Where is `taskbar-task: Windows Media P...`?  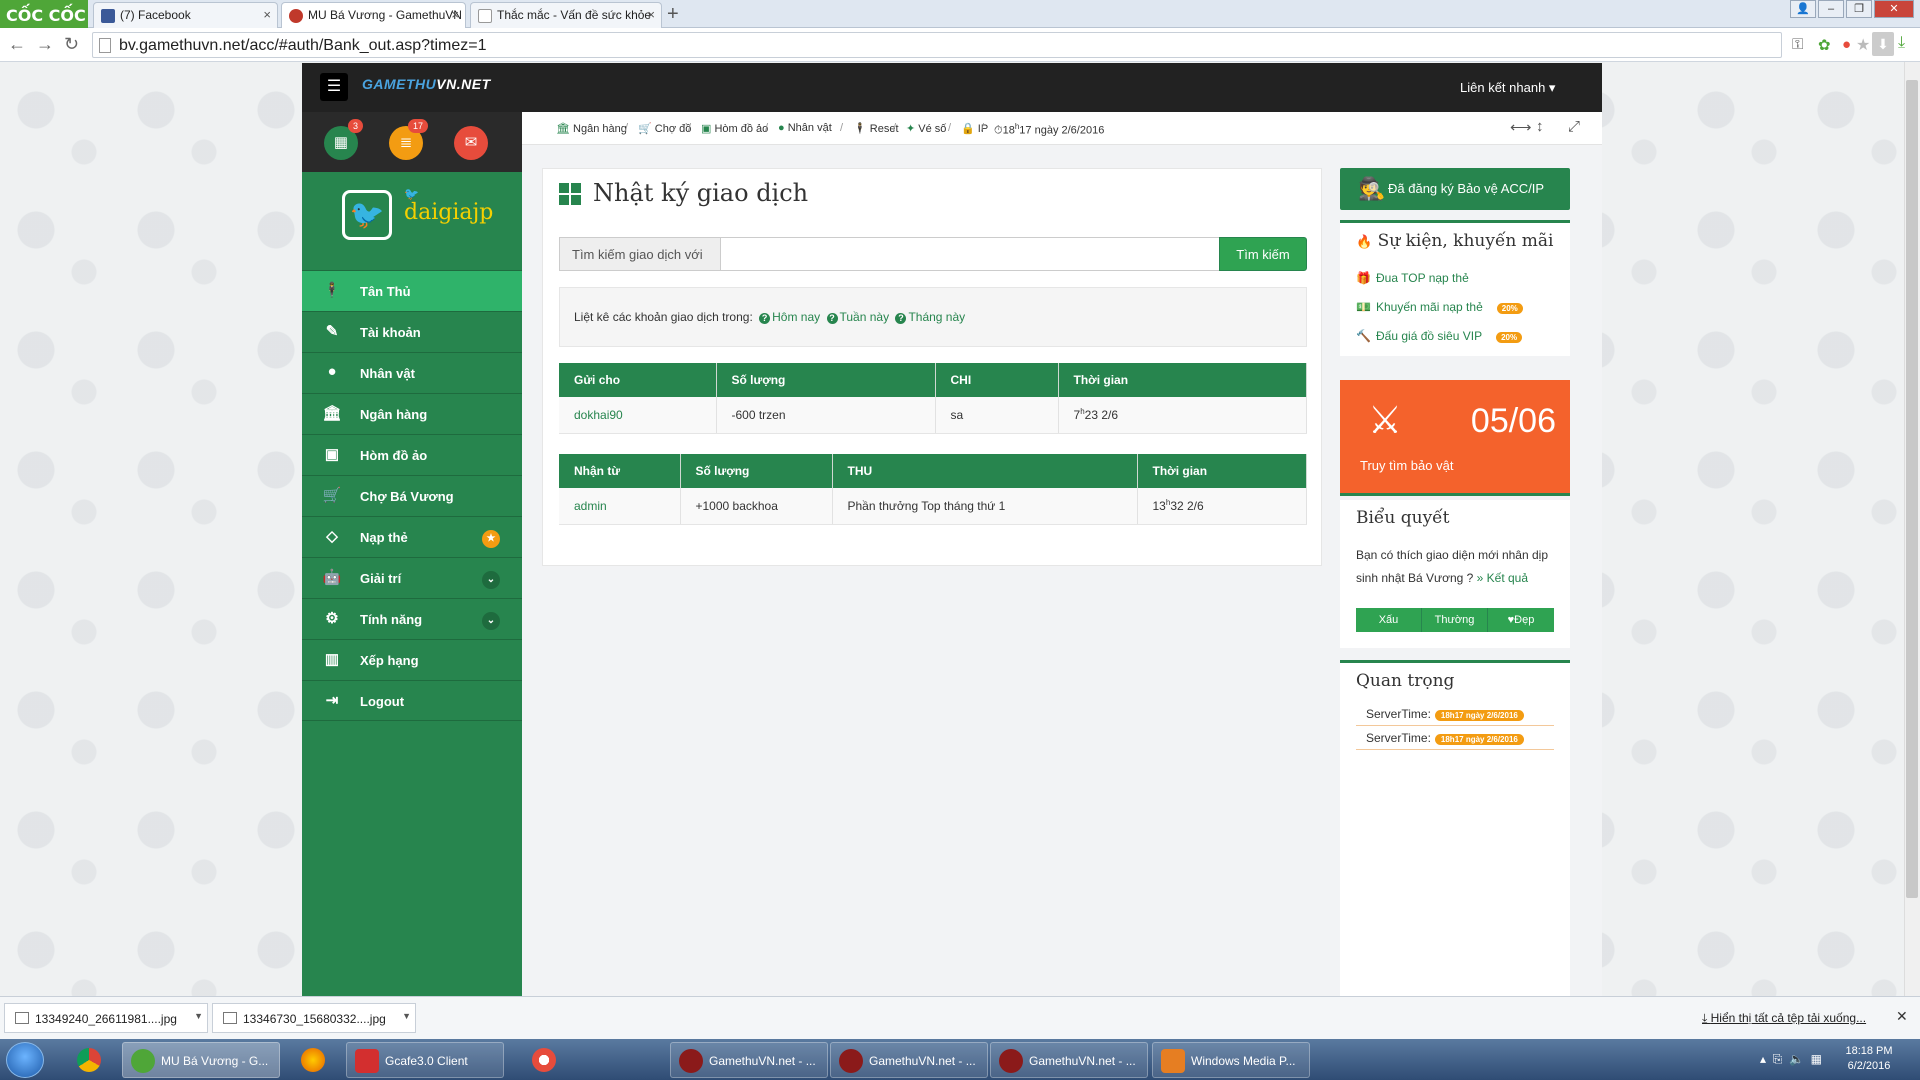
taskbar-task: Windows Media P... is located at coordinates (1231, 1060).